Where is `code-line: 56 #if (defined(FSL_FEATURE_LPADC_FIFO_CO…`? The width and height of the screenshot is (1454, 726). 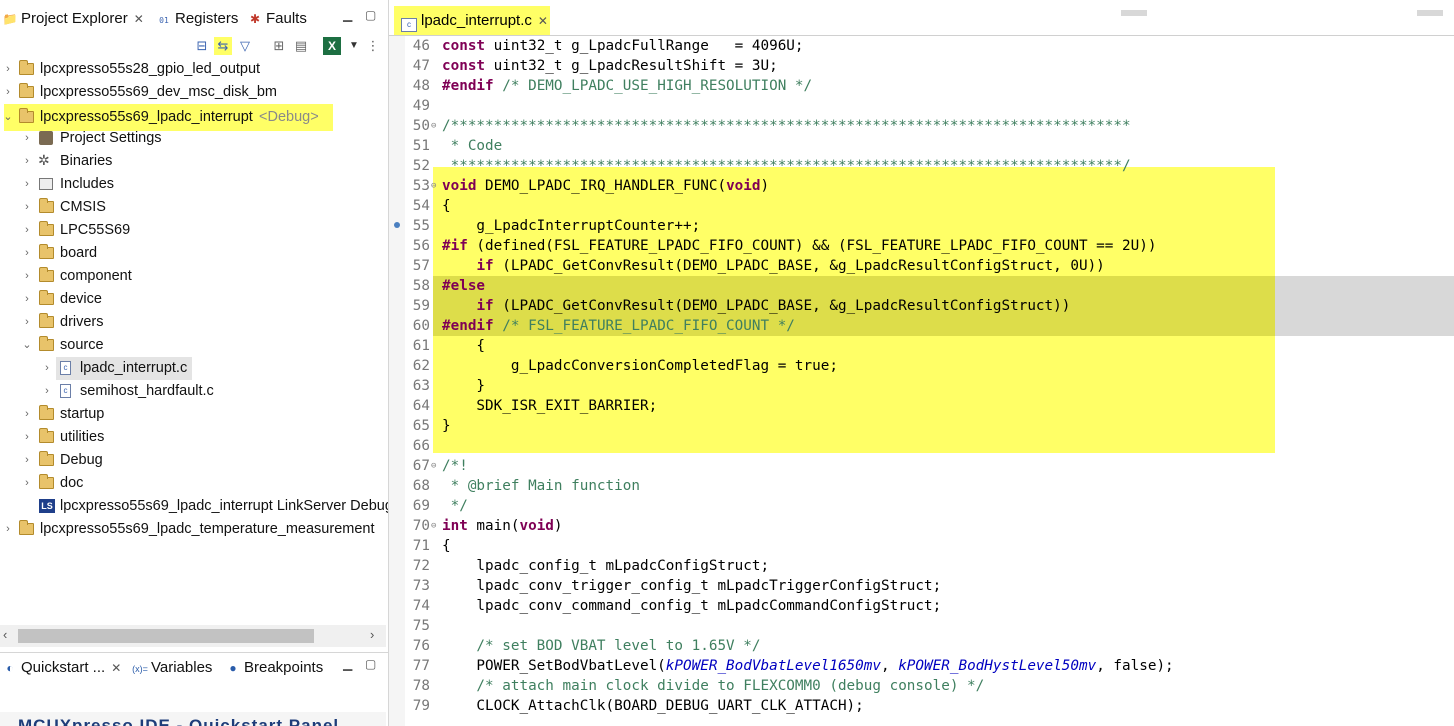
code-line: 56 #if (defined(FSL_FEATURE_LPADC_FIFO_CO… is located at coordinates (921, 246).